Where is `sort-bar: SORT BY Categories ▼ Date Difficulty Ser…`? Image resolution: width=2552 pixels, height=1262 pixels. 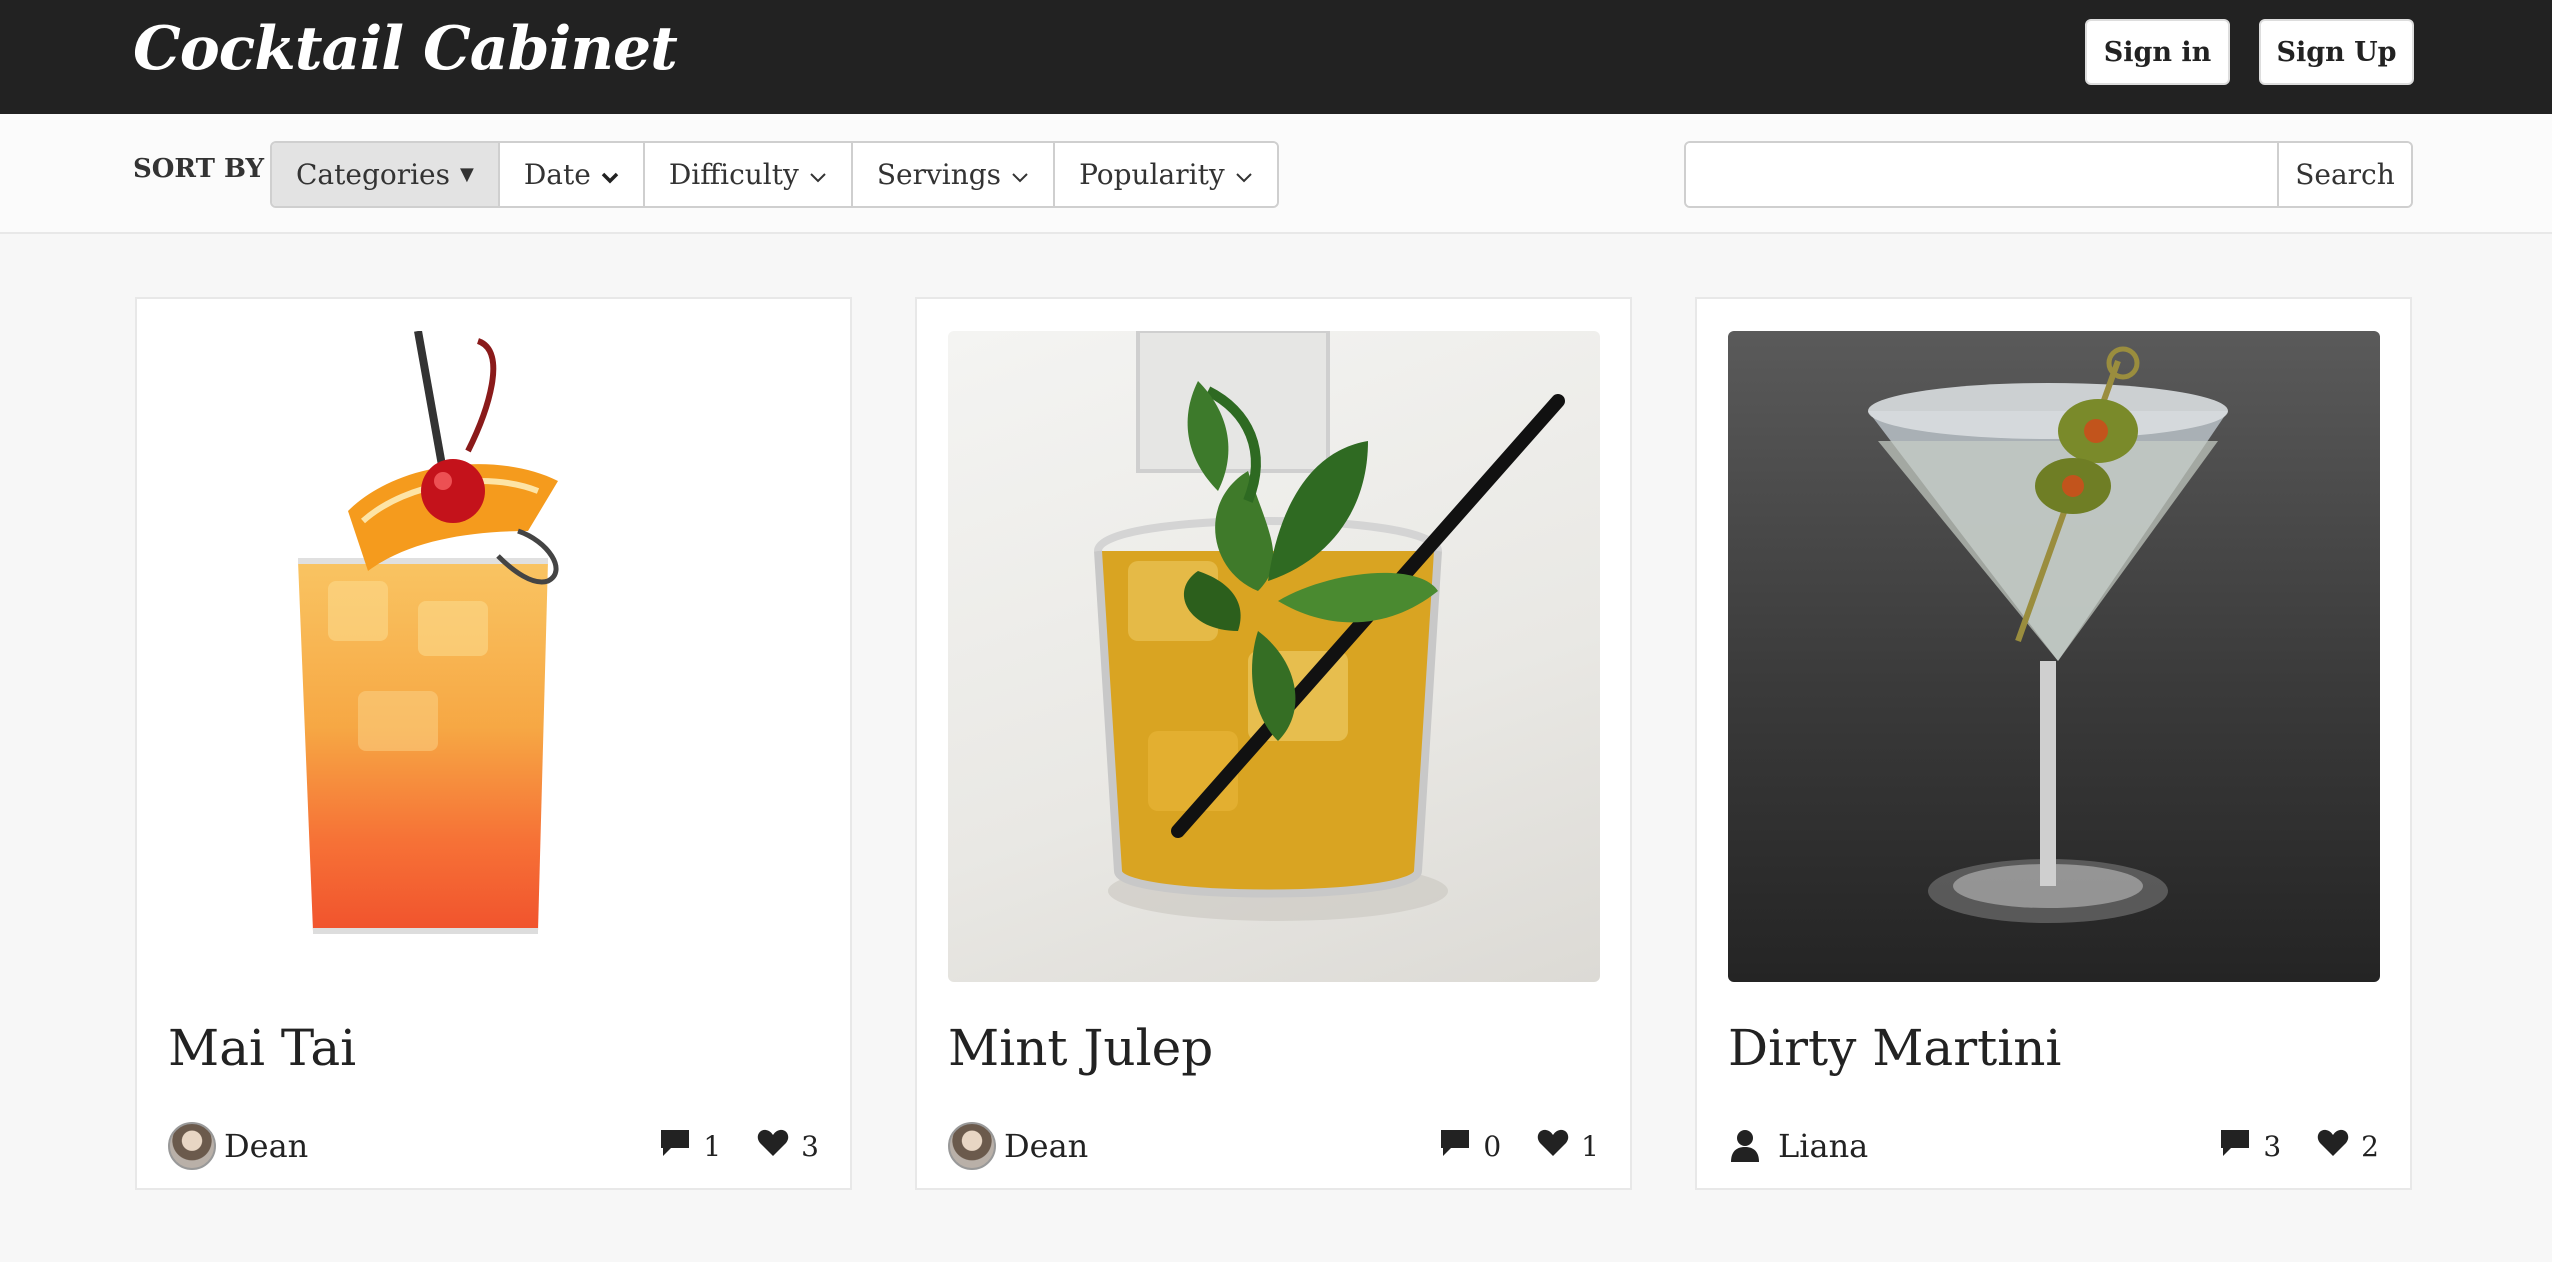 sort-bar: SORT BY Categories ▼ Date Difficulty Ser… is located at coordinates (1276, 174).